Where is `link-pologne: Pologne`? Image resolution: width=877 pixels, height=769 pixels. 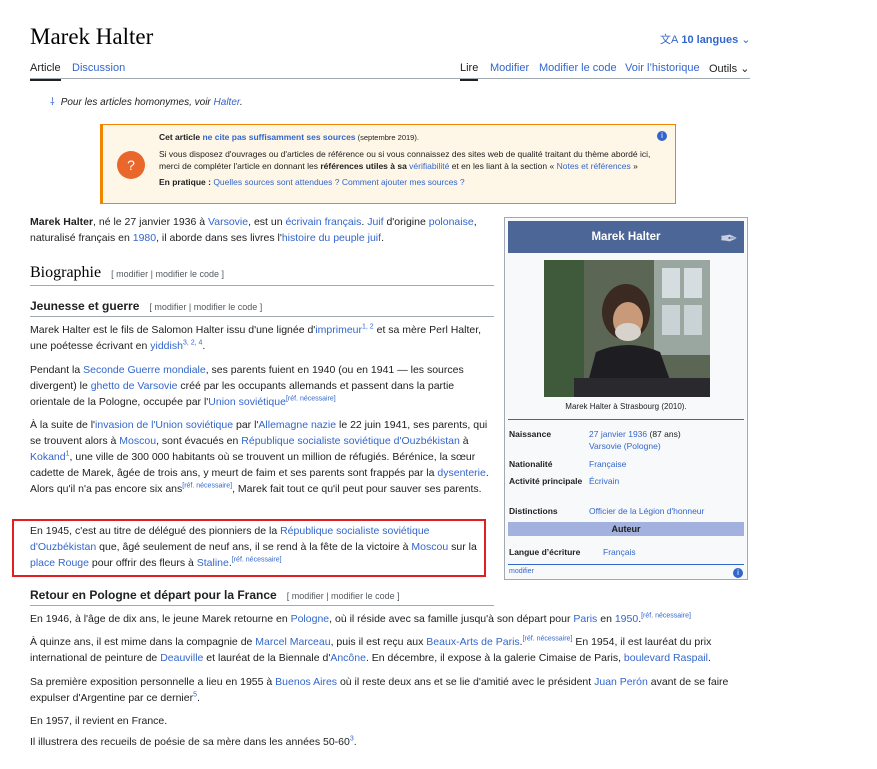 link-pologne: Pologne is located at coordinates (310, 619).